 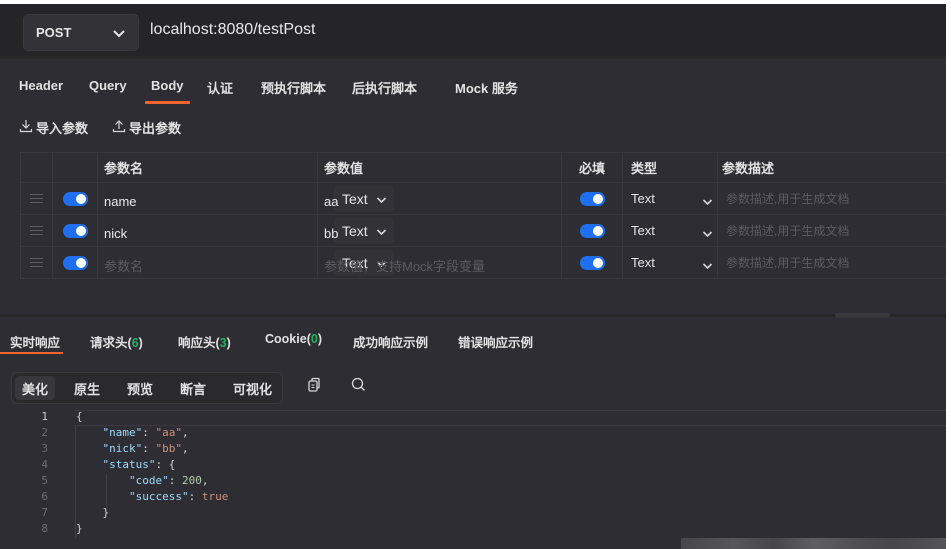 I want to click on resize-handle, so click(x=862, y=315).